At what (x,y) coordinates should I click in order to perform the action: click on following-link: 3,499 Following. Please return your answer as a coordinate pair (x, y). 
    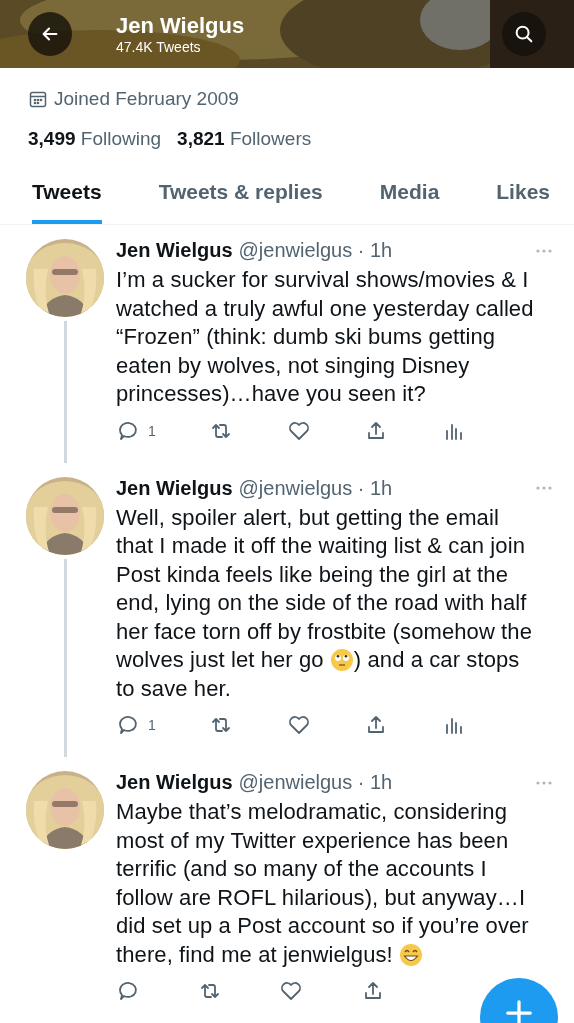
    Looking at the image, I should click on (95, 139).